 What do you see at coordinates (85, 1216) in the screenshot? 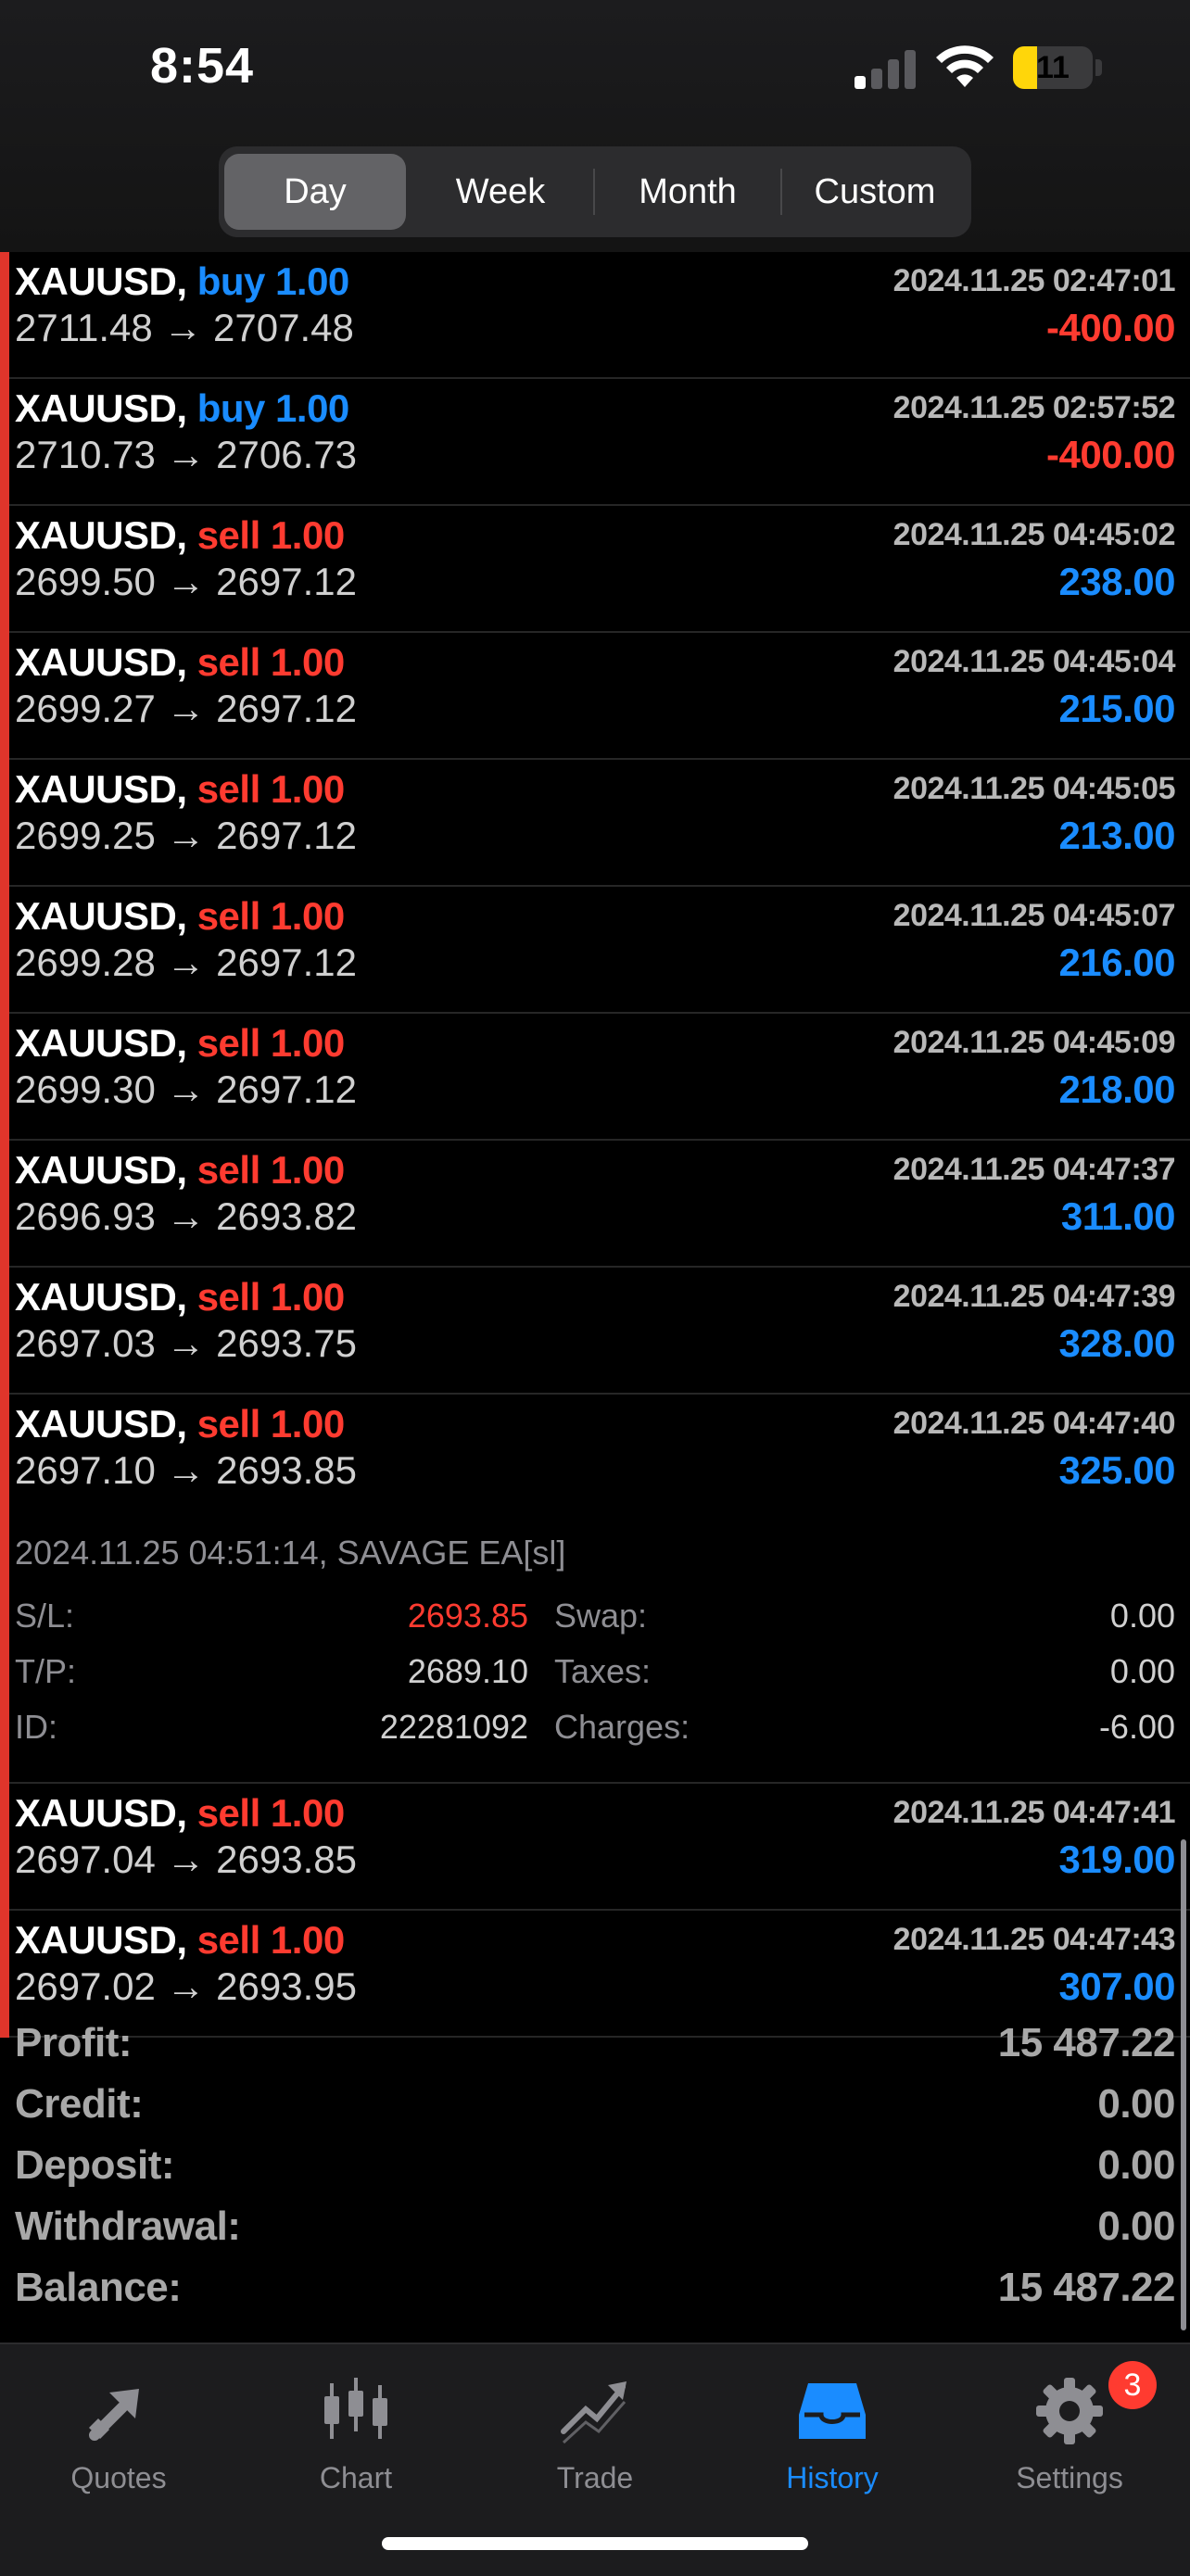
I see `open-price: 2696.93` at bounding box center [85, 1216].